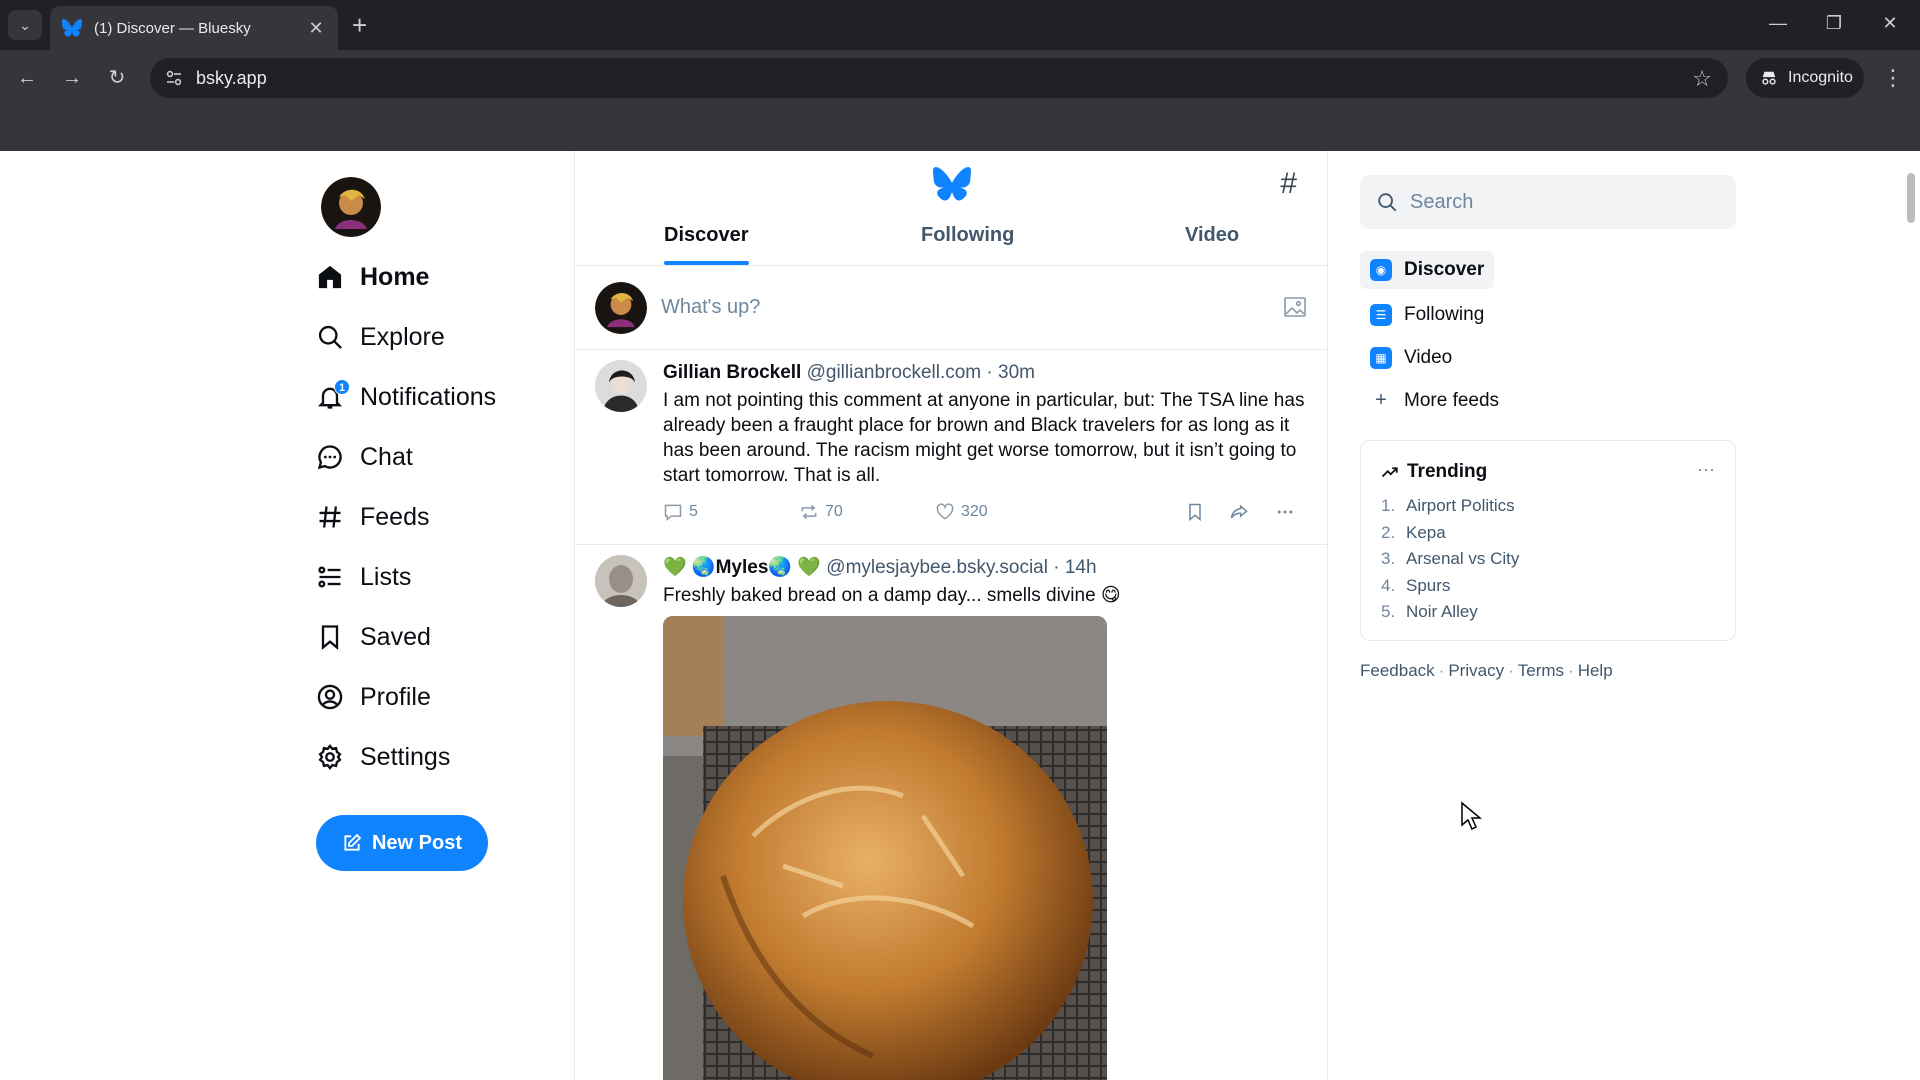 The height and width of the screenshot is (1080, 1920). I want to click on search-placeholder: Search, so click(1442, 201).